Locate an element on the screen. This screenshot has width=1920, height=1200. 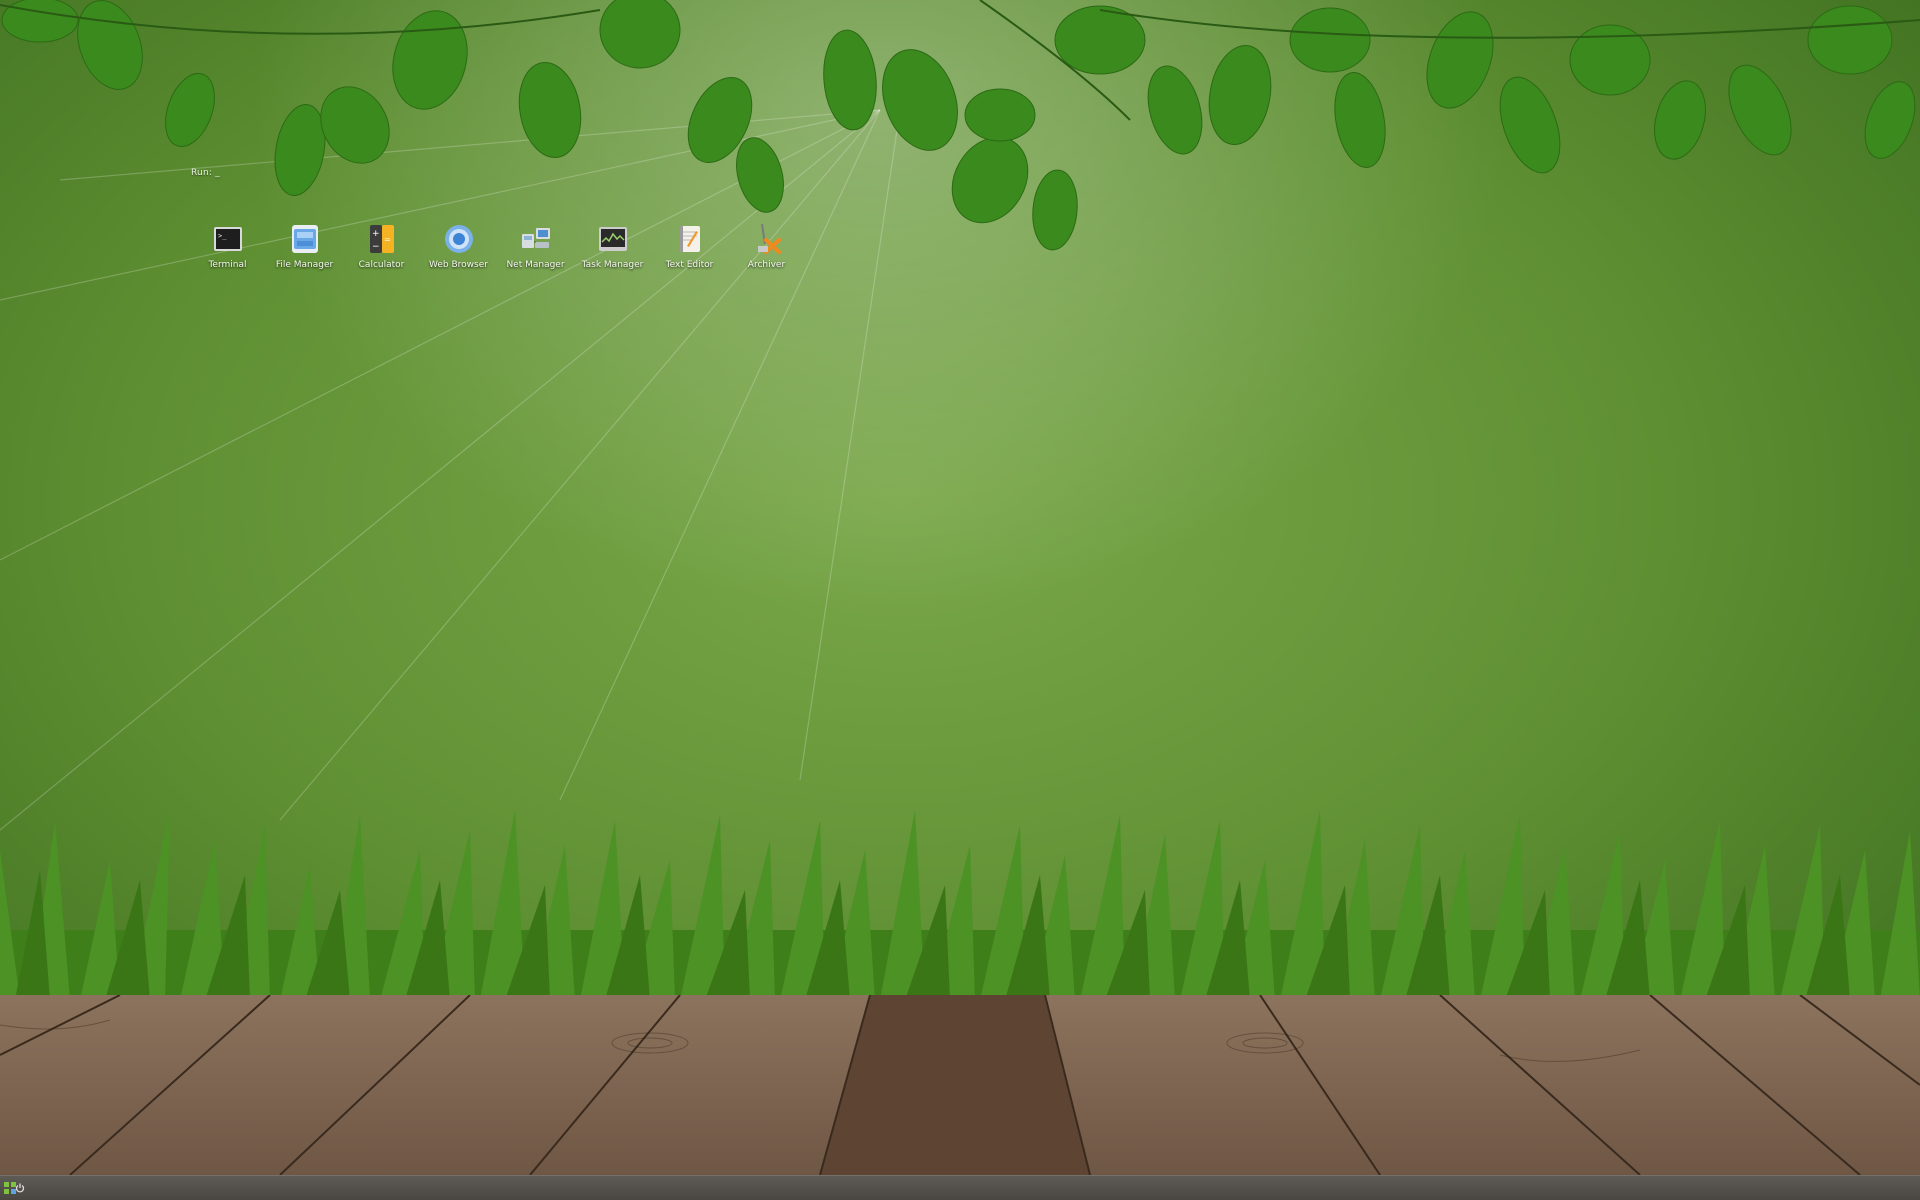
desktop-icon-label: File Manager is located at coordinates (304, 265).